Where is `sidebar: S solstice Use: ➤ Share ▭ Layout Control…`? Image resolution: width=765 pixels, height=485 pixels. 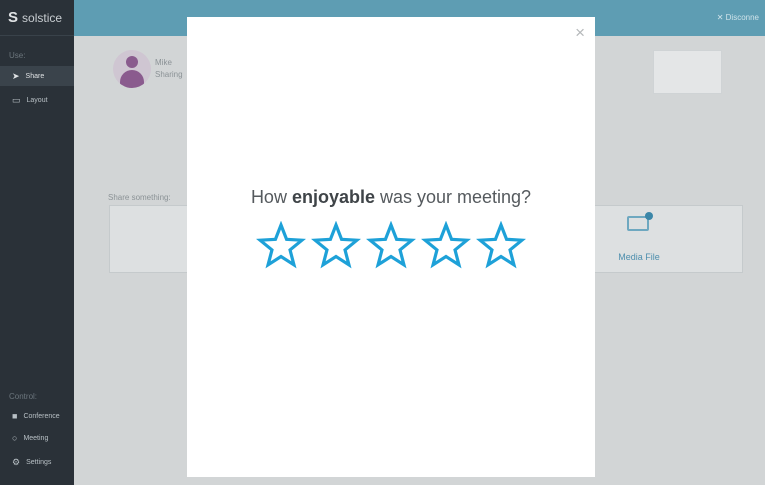 sidebar: S solstice Use: ➤ Share ▭ Layout Control… is located at coordinates (37, 242).